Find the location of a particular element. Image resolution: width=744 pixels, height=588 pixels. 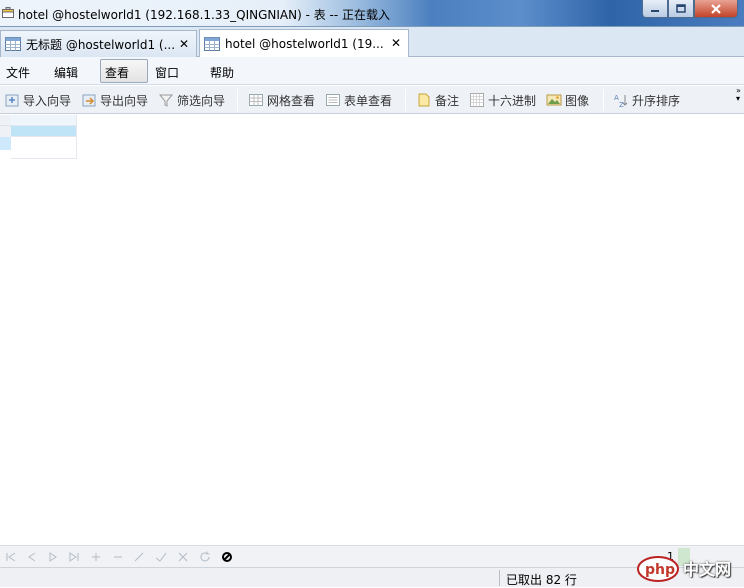

php-logo-text: php is located at coordinates (660, 570).